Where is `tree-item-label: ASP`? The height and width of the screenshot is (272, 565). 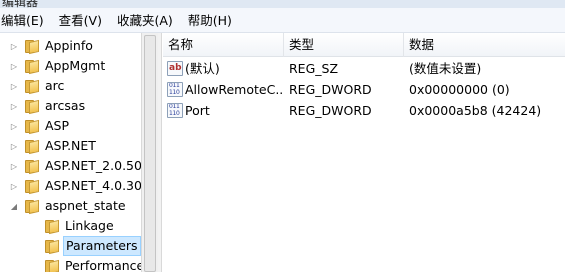 tree-item-label: ASP is located at coordinates (57, 126).